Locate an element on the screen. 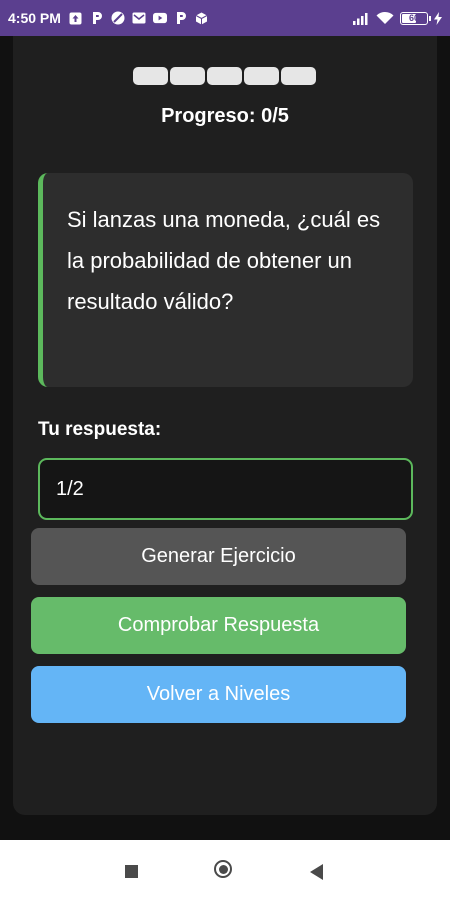  home-icon is located at coordinates (223, 869).